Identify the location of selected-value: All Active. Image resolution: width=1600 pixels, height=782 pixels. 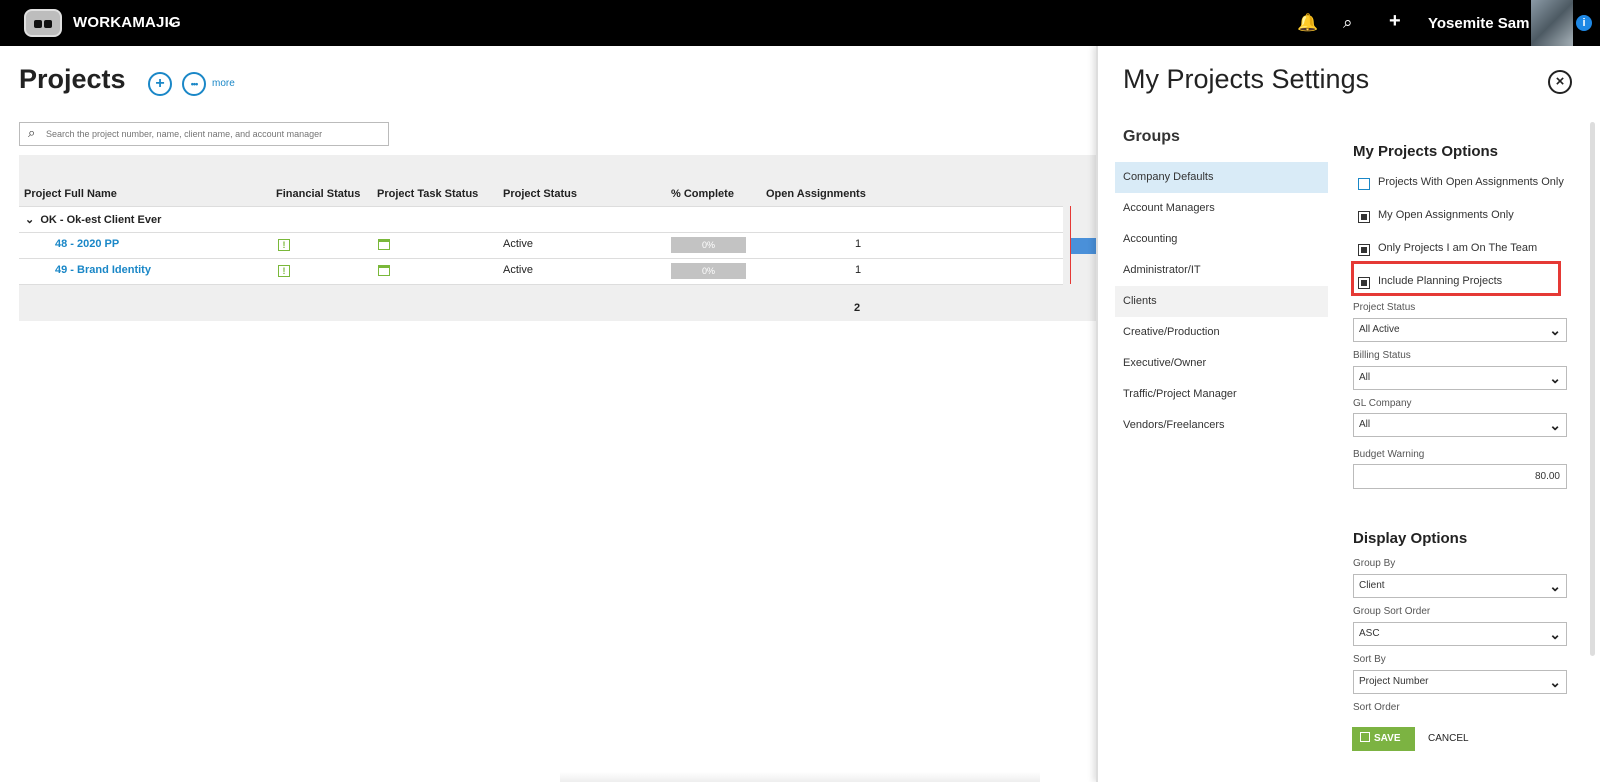
(1379, 329).